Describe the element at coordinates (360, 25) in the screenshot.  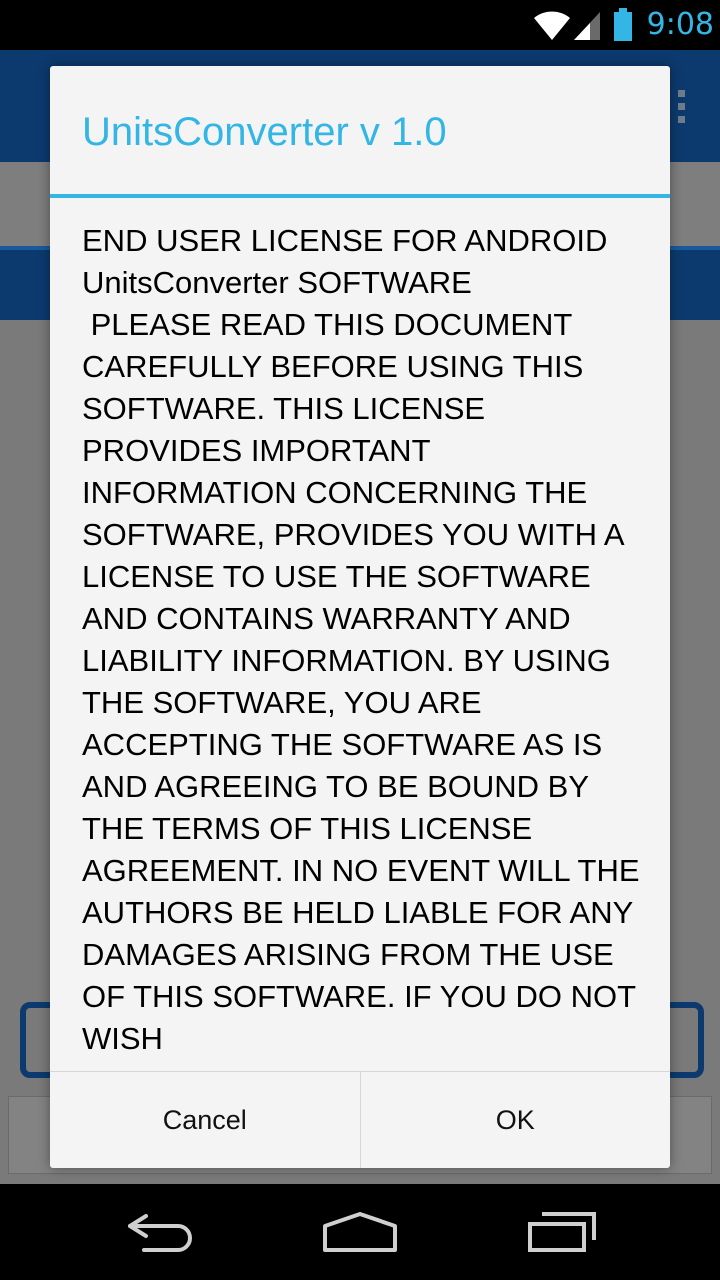
I see `status-bar: 9:08` at that location.